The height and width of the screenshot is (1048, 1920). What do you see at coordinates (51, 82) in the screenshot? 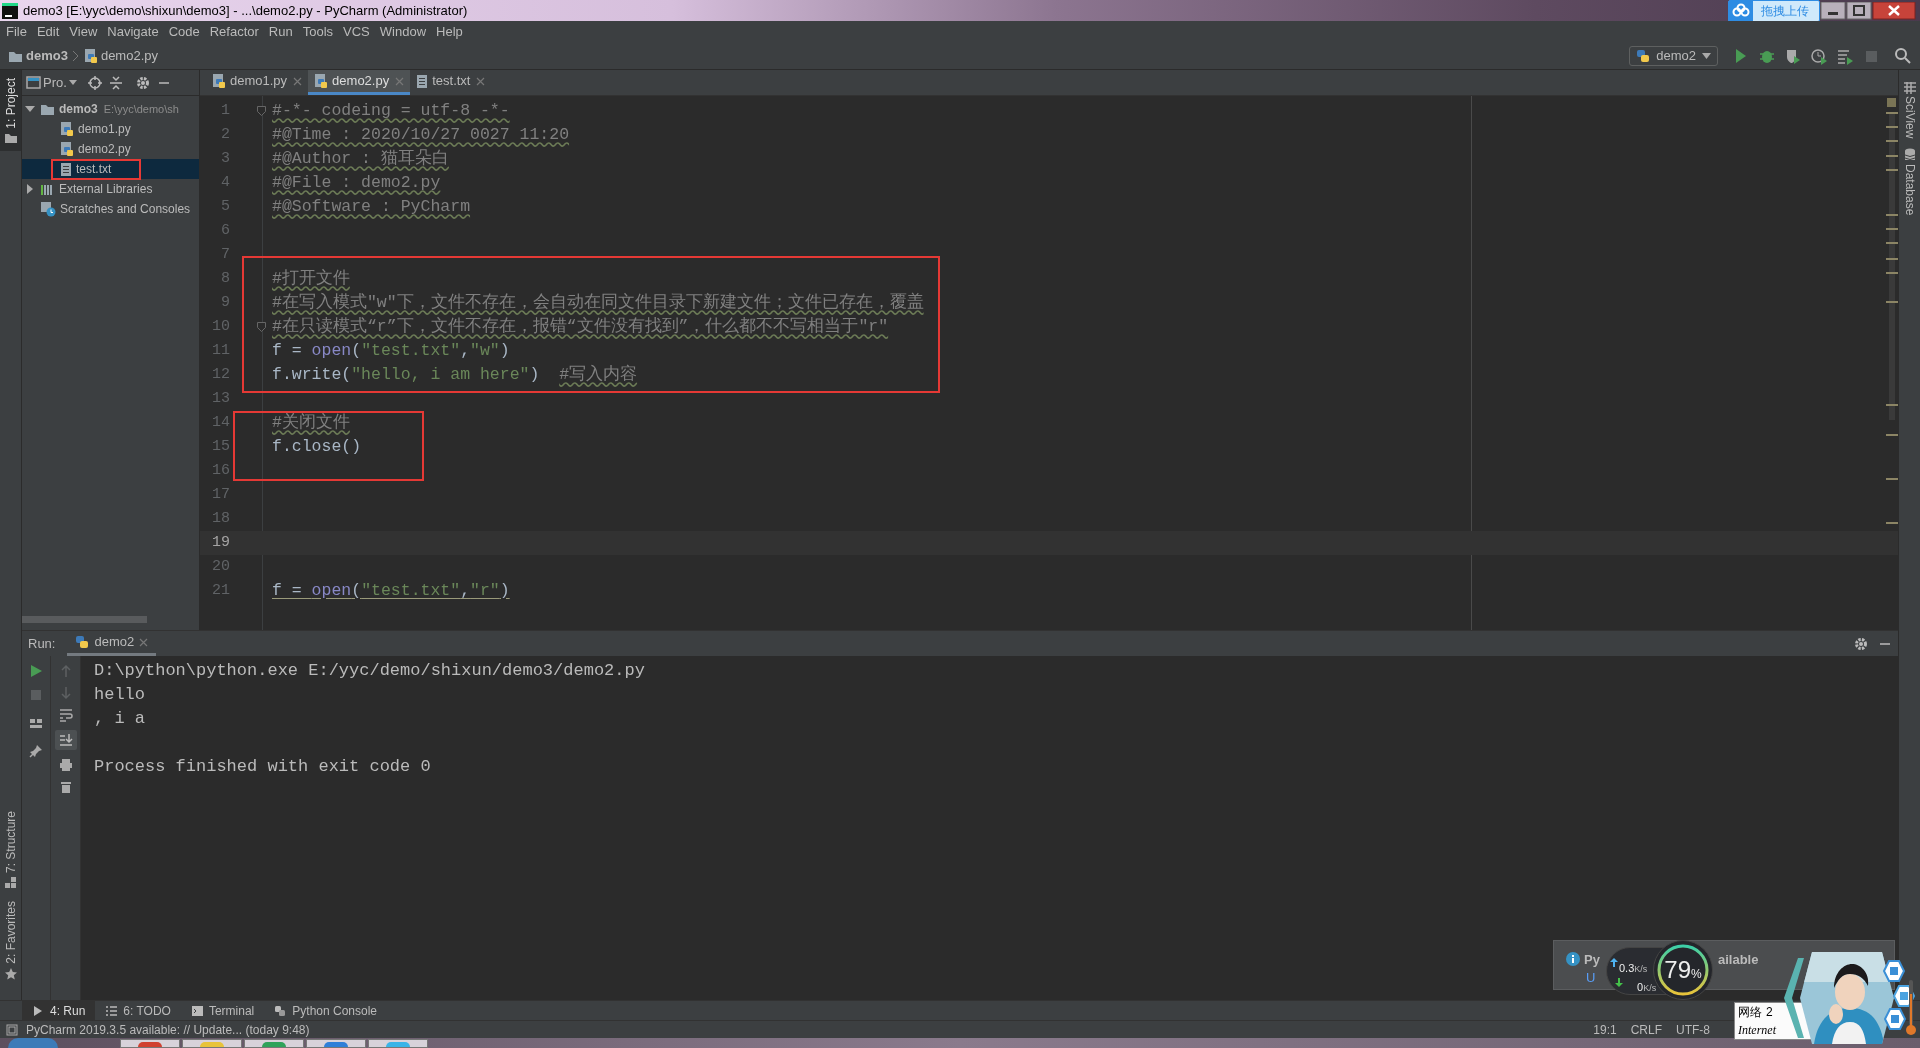
I see `project-view-dropdown: Pro.` at bounding box center [51, 82].